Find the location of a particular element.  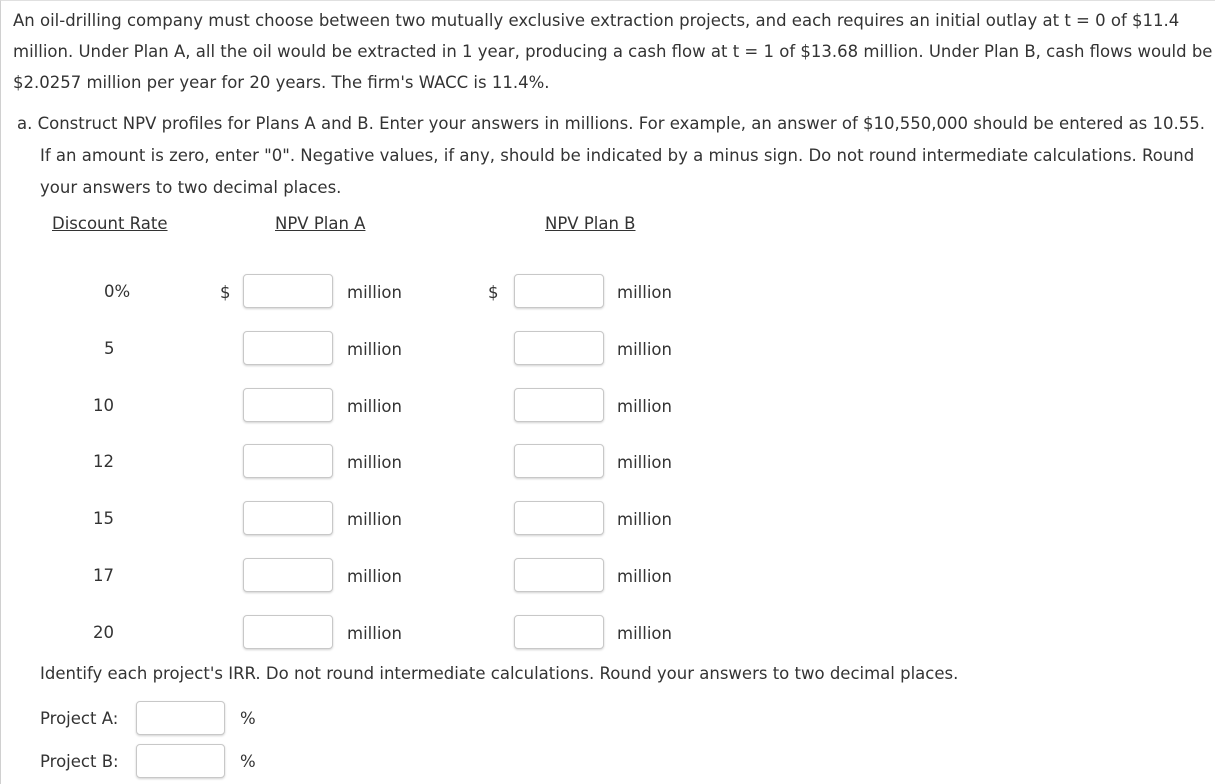

header-npv-plan-b: NPV Plan B is located at coordinates (590, 223).